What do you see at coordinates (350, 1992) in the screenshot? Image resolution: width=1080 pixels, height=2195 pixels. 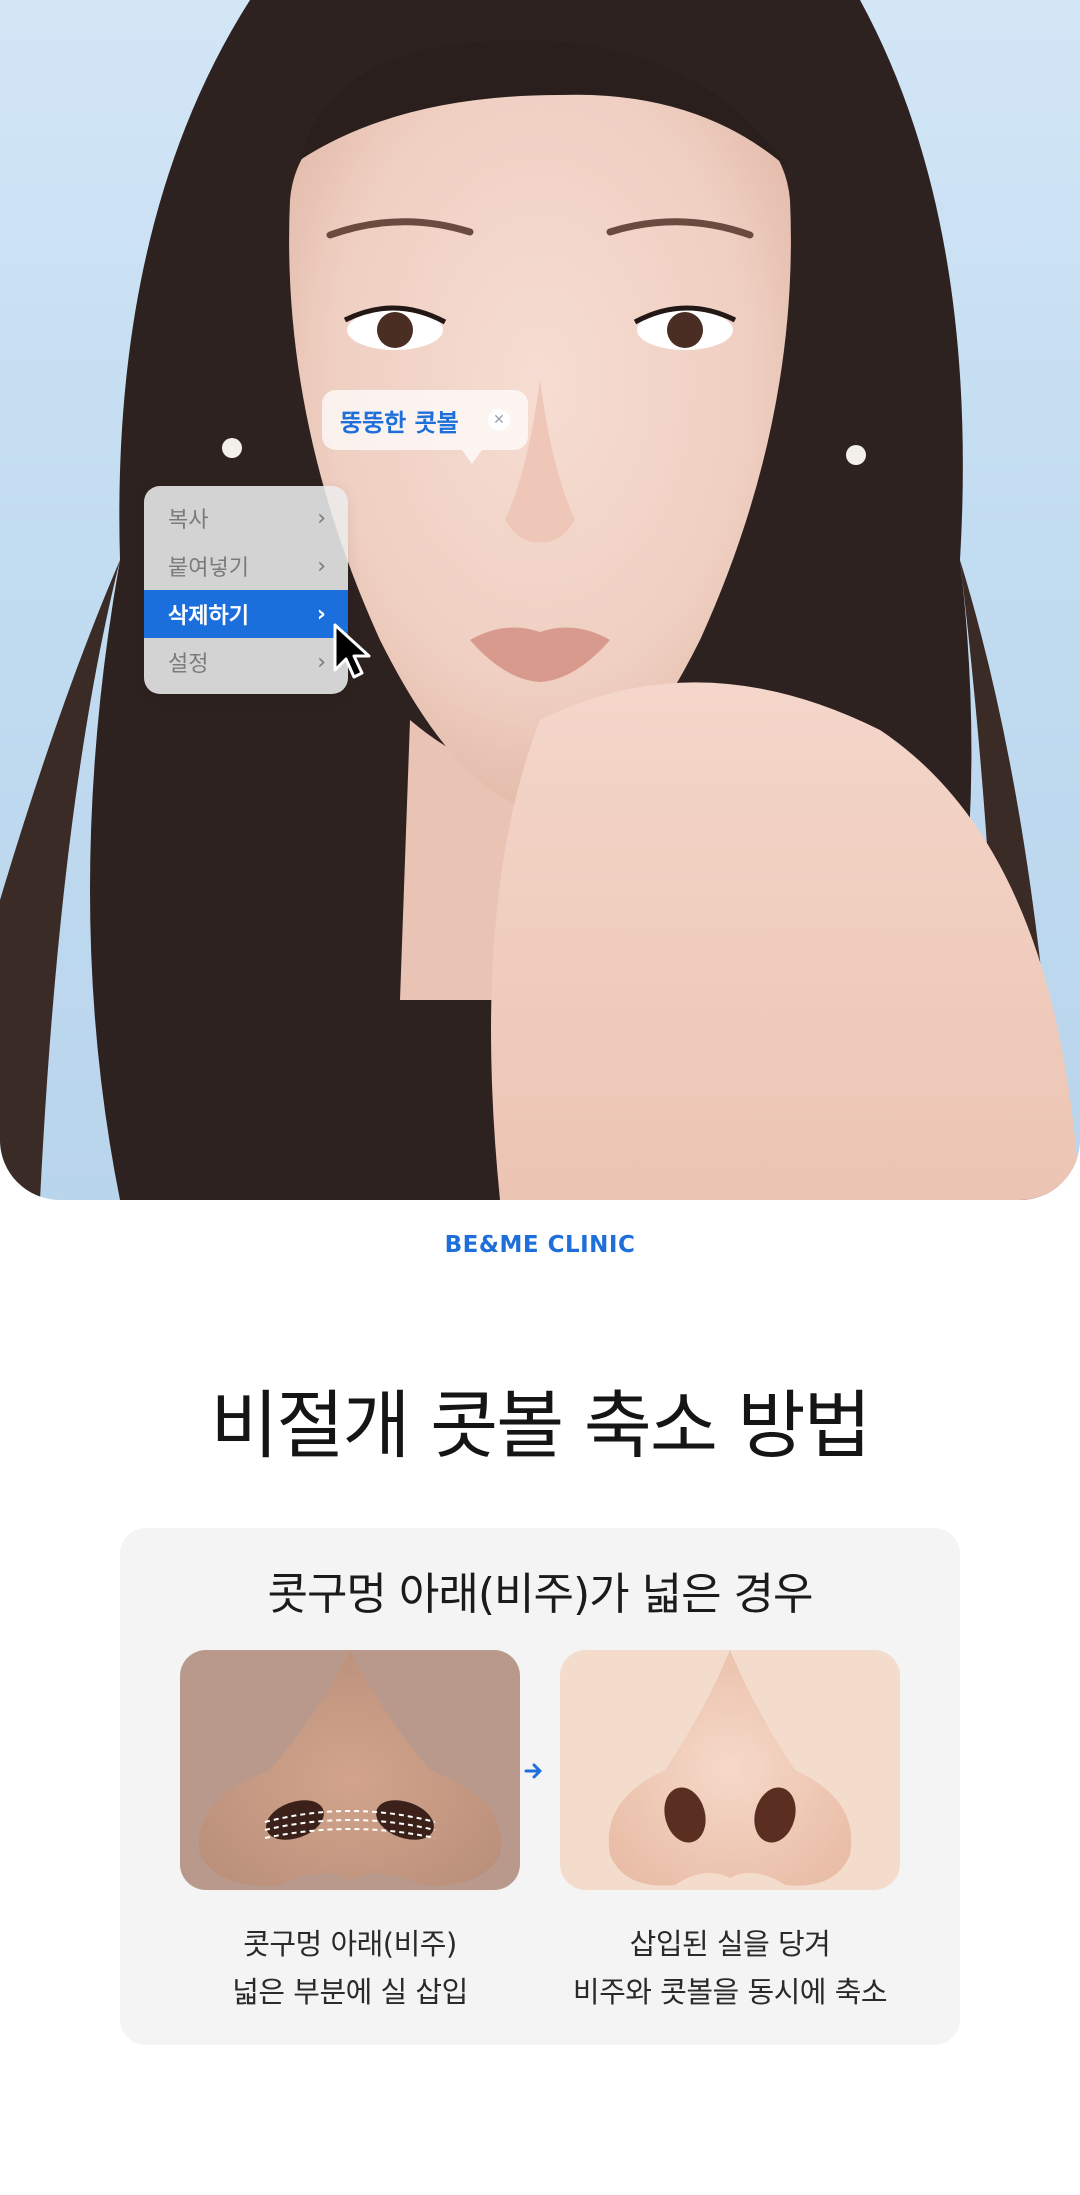 I see `caption-line: 넓은 부분에 실 삽입` at bounding box center [350, 1992].